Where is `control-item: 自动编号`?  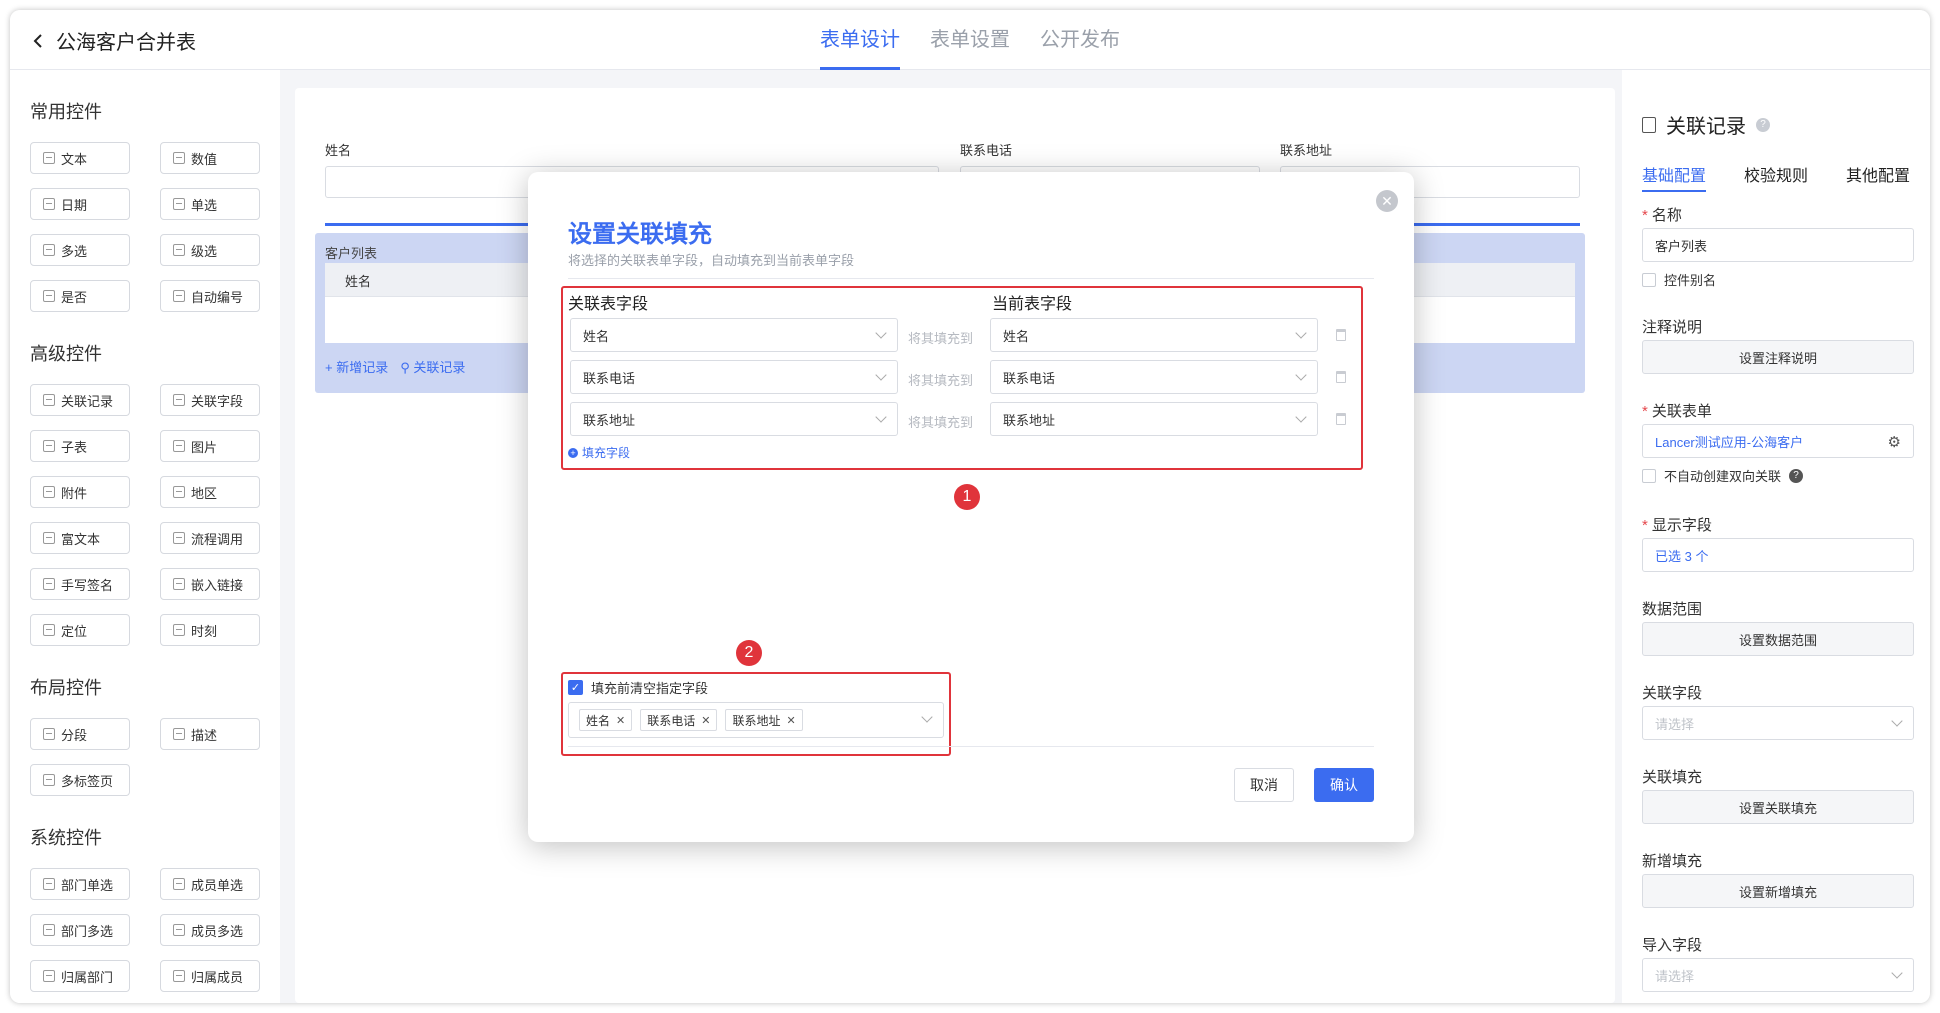 control-item: 自动编号 is located at coordinates (210, 296).